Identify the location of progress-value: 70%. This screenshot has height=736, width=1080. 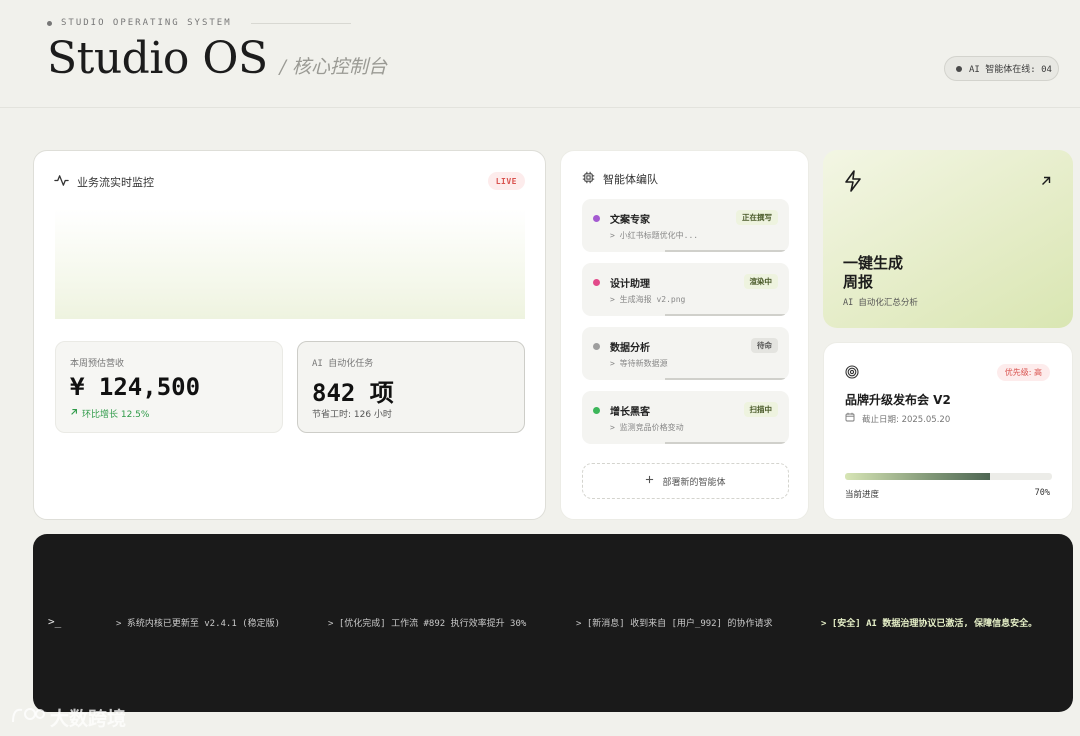
(1042, 493).